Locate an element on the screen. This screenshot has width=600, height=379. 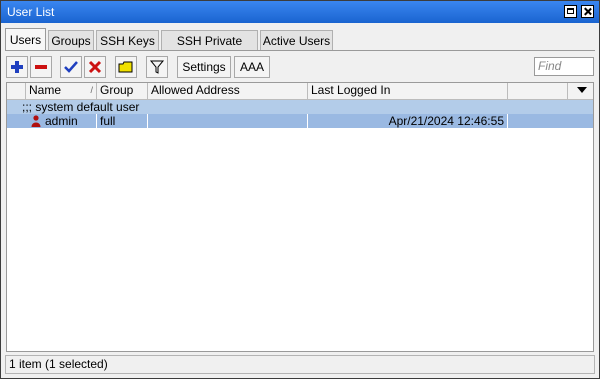
aaa-button: AAA is located at coordinates (252, 67).